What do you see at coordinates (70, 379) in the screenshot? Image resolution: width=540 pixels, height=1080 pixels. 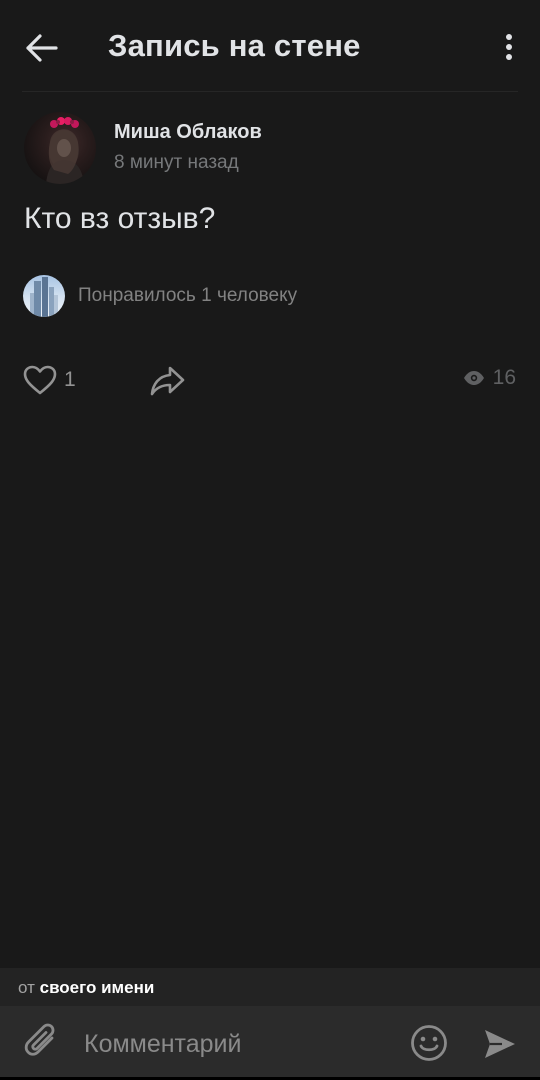 I see `like-count: 1` at bounding box center [70, 379].